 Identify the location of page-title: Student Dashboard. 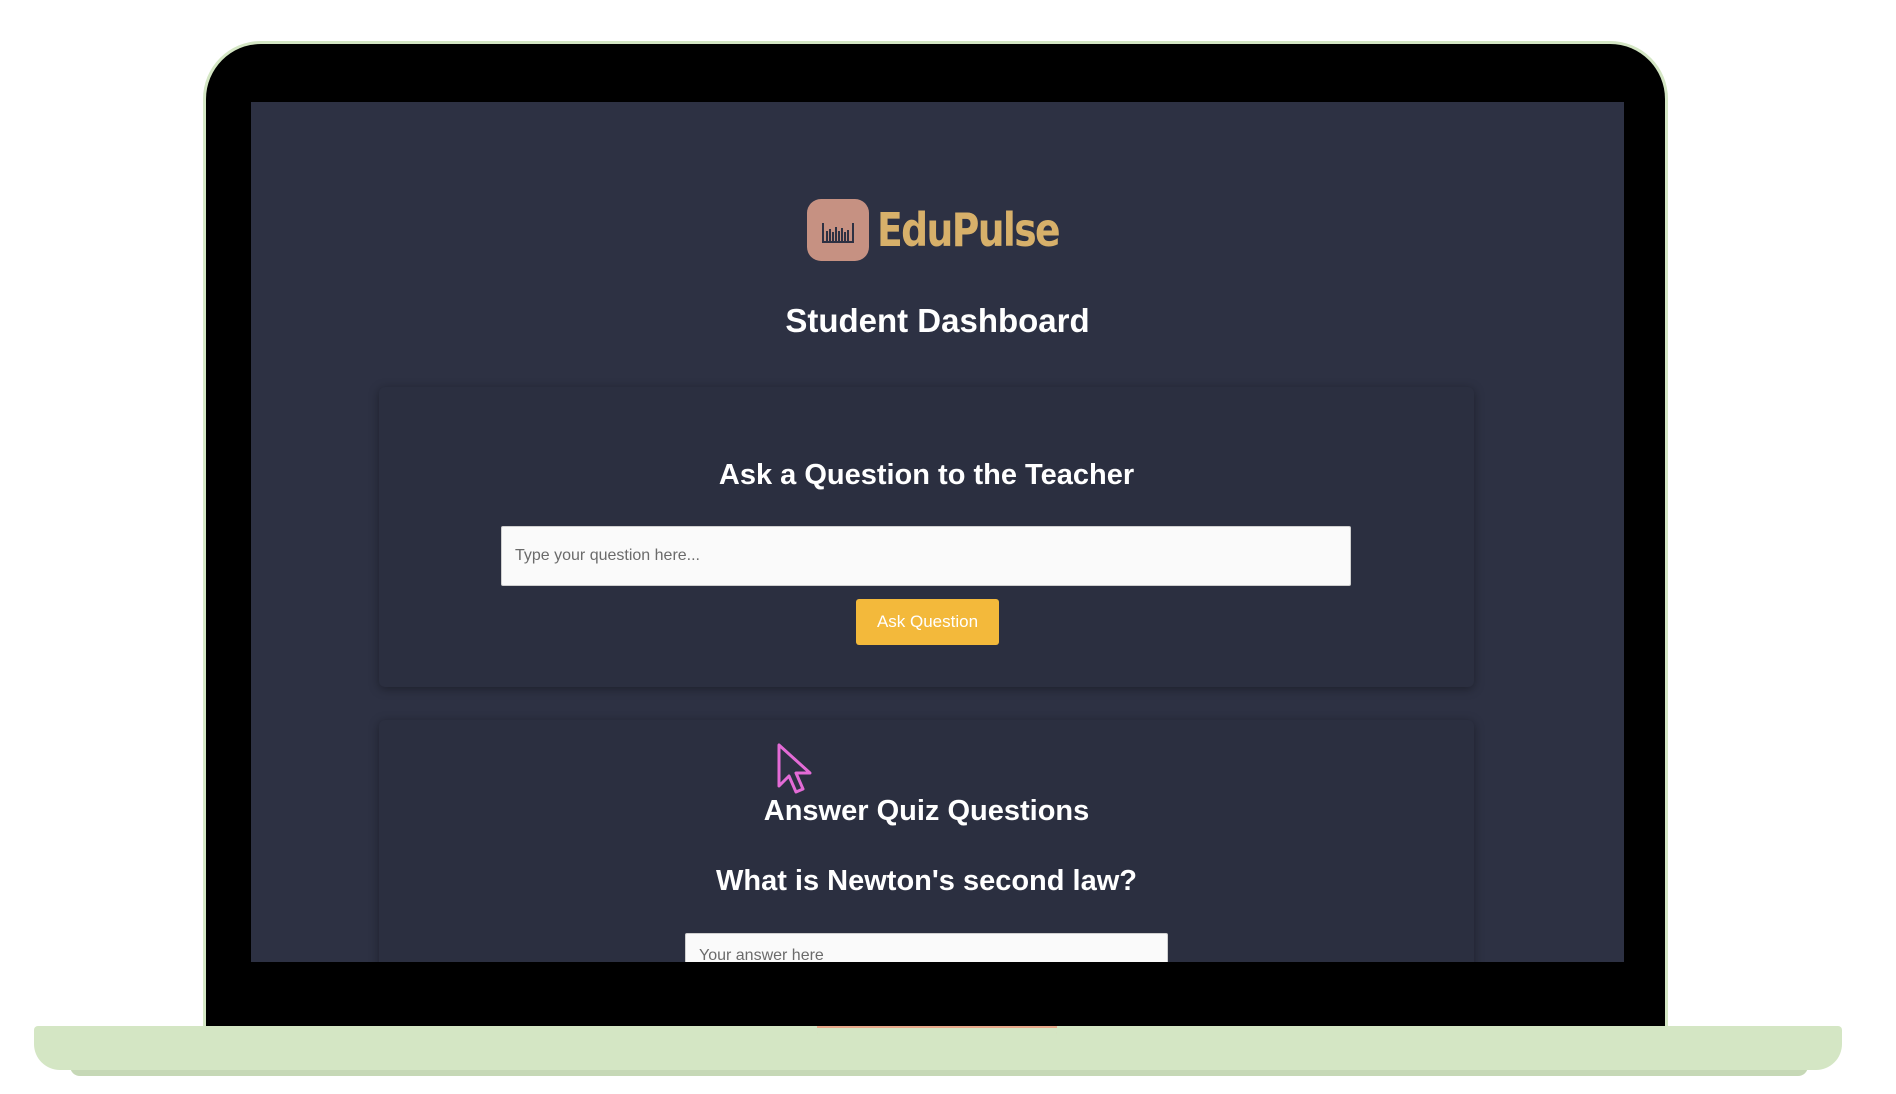
(937, 320).